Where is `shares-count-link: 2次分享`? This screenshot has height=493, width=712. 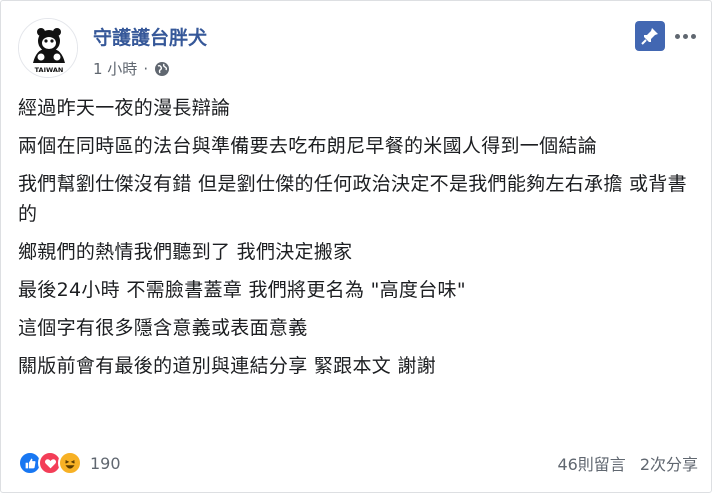
shares-count-link: 2次分享 is located at coordinates (669, 463).